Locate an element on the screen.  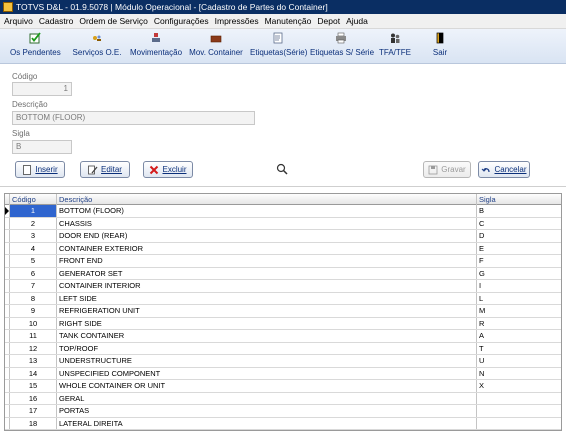
cell-sigla: N is located at coordinates (519, 374).